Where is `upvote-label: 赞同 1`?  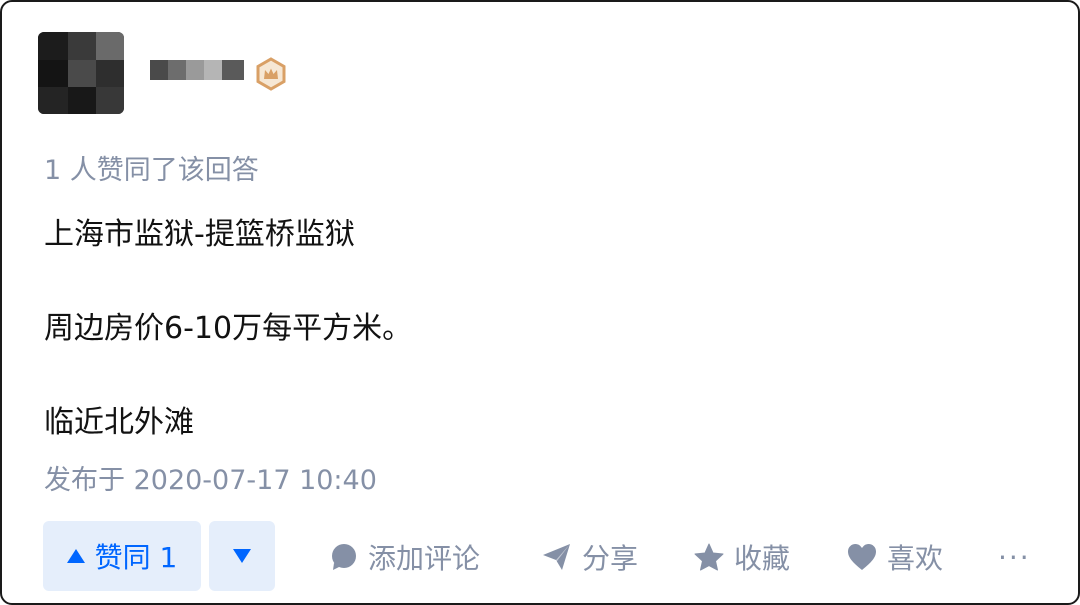 upvote-label: 赞同 1 is located at coordinates (136, 557).